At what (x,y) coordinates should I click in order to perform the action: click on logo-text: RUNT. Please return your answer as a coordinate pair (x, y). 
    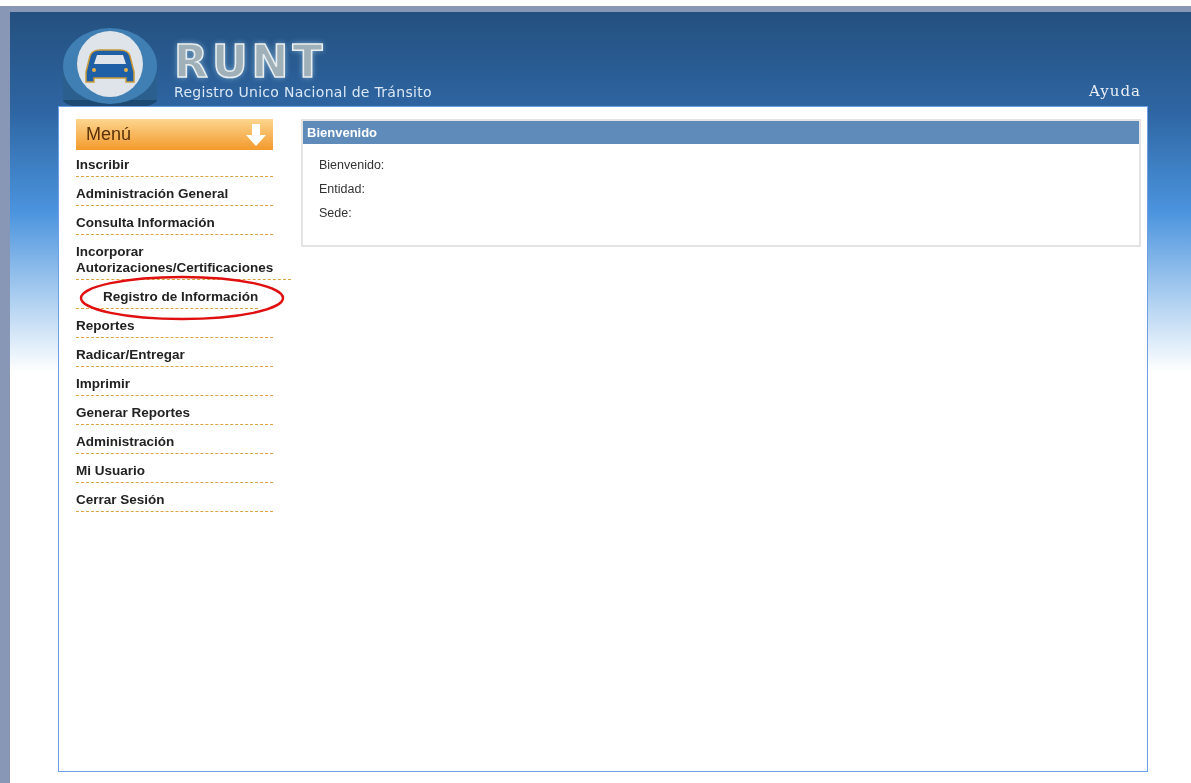
    Looking at the image, I should click on (250, 62).